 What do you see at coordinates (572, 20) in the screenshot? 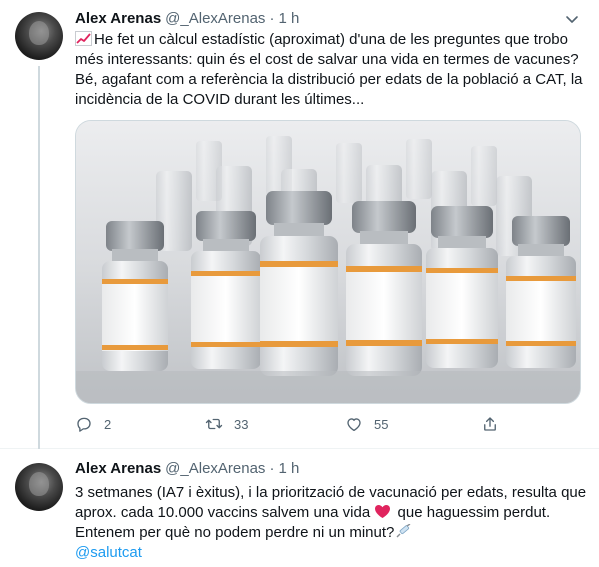
I see `chevron-down-icon` at bounding box center [572, 20].